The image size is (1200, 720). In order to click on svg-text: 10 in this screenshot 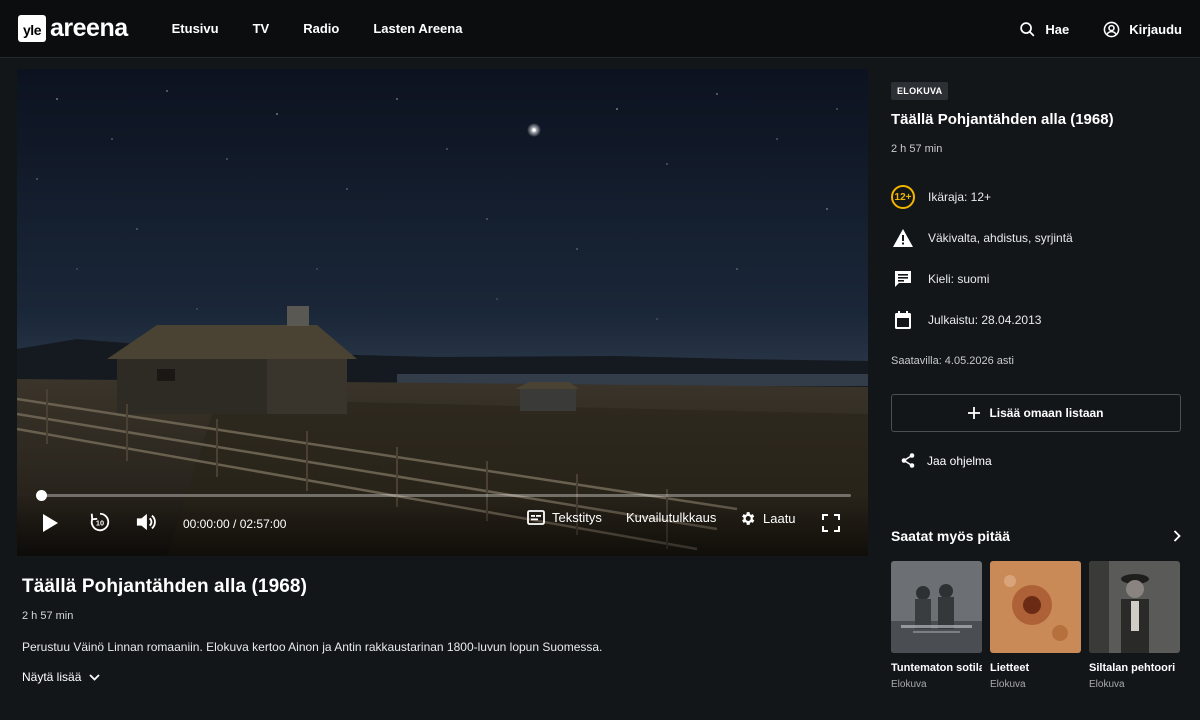, I will do `click(100, 523)`.